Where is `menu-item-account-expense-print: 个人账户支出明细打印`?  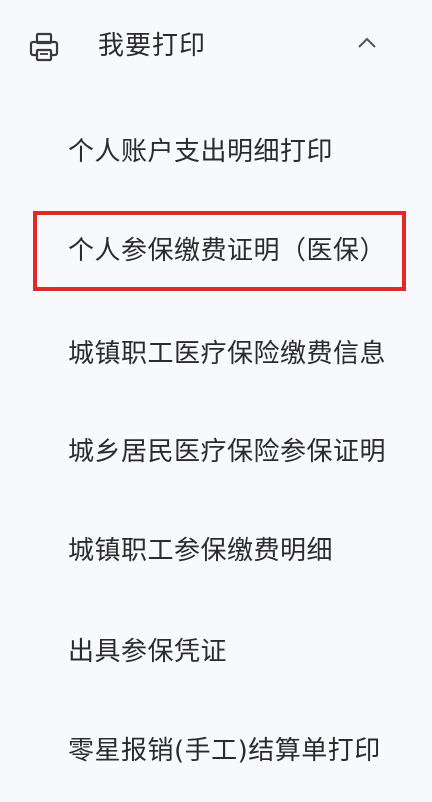 menu-item-account-expense-print: 个人账户支出明细打印 is located at coordinates (216, 152).